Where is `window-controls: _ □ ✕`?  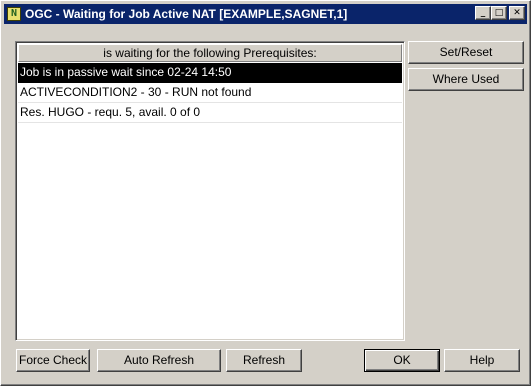
window-controls: _ □ ✕ is located at coordinates (500, 13).